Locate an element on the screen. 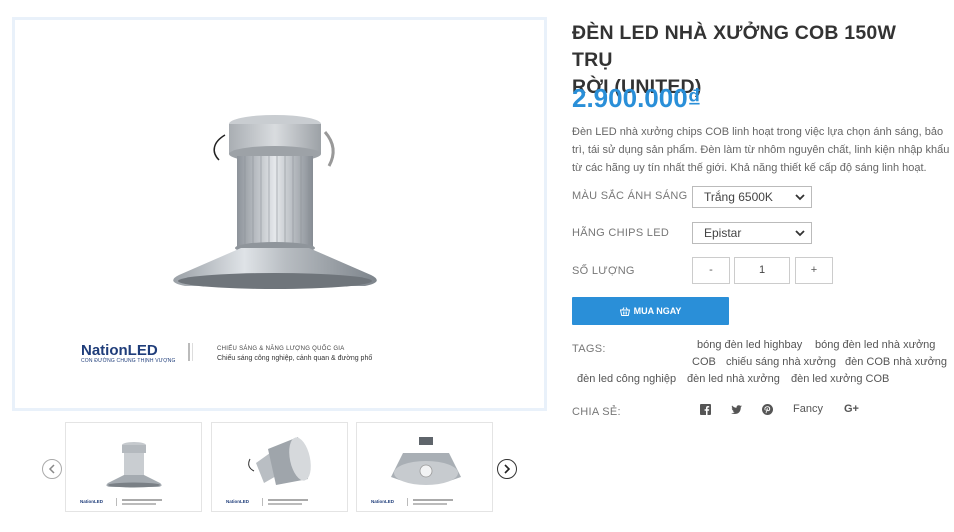 This screenshot has height=532, width=954. chip-select-value: Epistar is located at coordinates (723, 233).